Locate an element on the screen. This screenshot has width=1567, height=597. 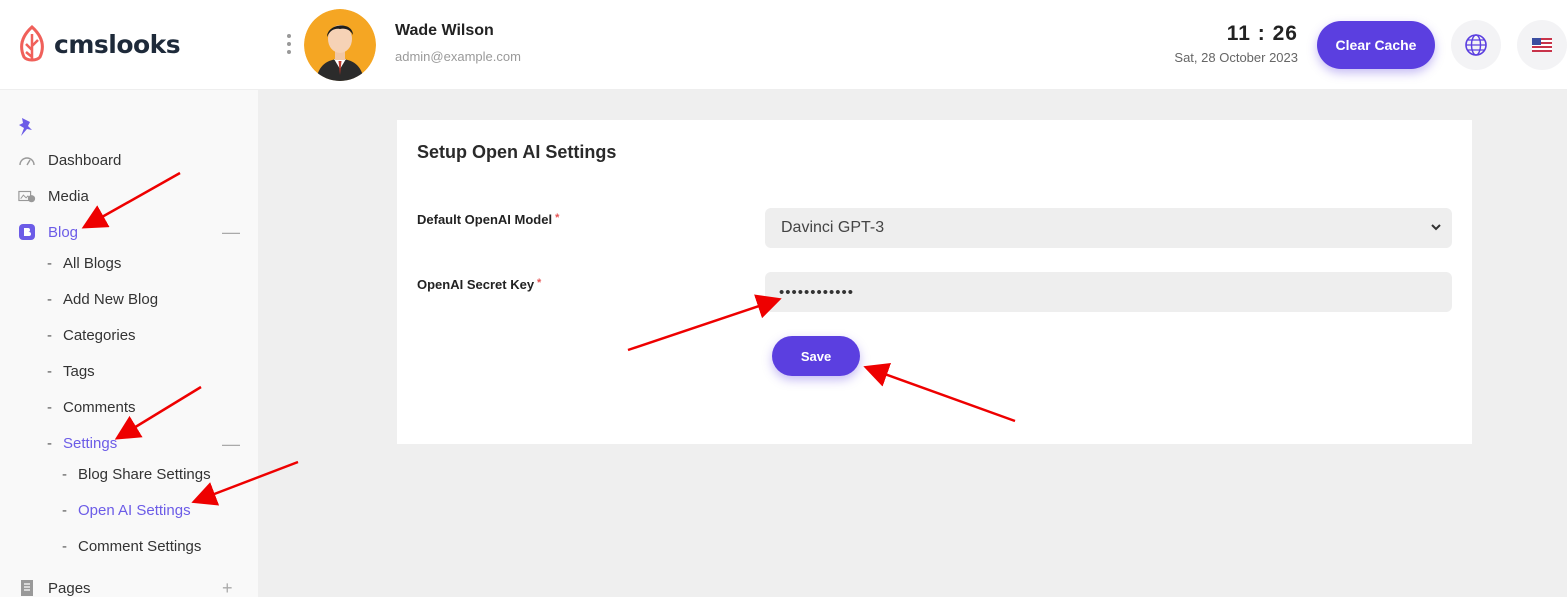
sidebar-subitem-categories: - Categories is located at coordinates (157, 337).